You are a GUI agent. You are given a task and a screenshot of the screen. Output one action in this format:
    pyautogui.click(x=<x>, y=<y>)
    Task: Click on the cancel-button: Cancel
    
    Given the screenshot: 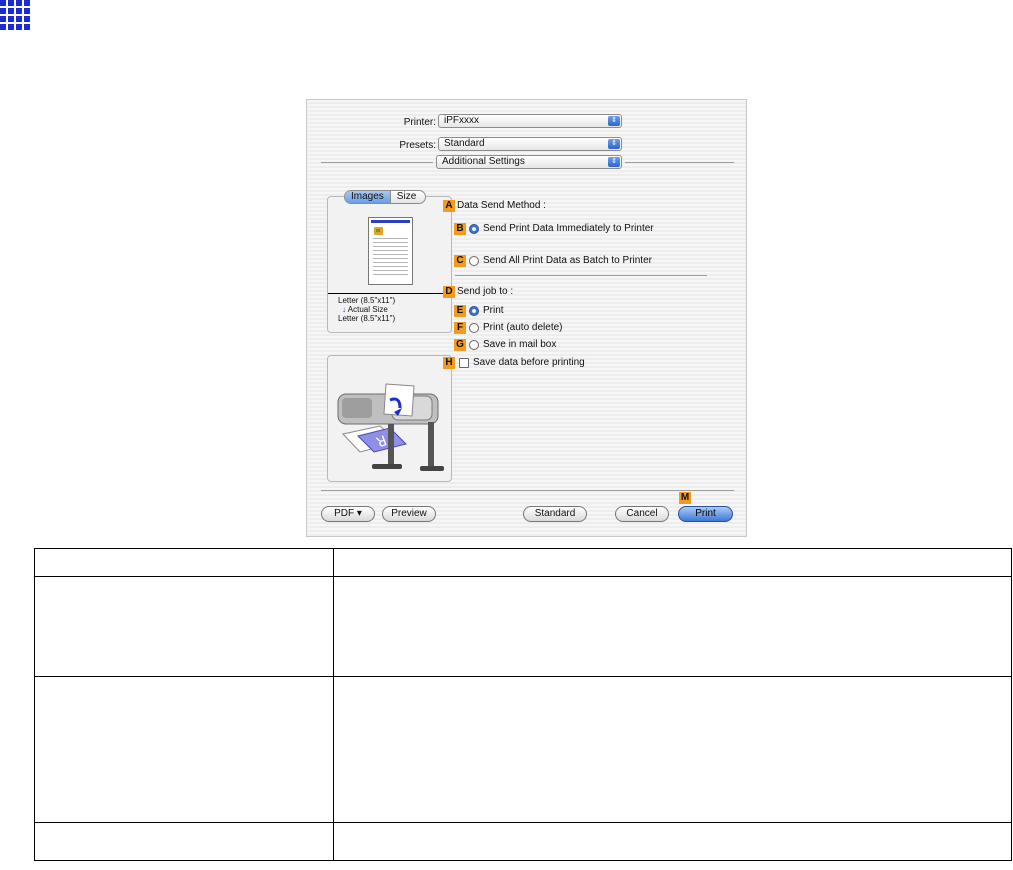 What is the action you would take?
    pyautogui.click(x=642, y=514)
    